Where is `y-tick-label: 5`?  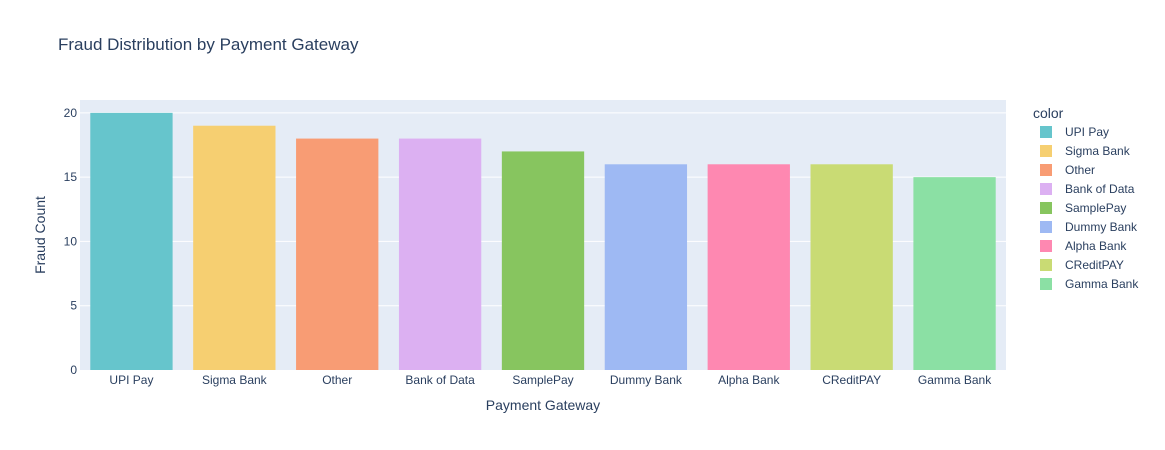 y-tick-label: 5 is located at coordinates (73, 306).